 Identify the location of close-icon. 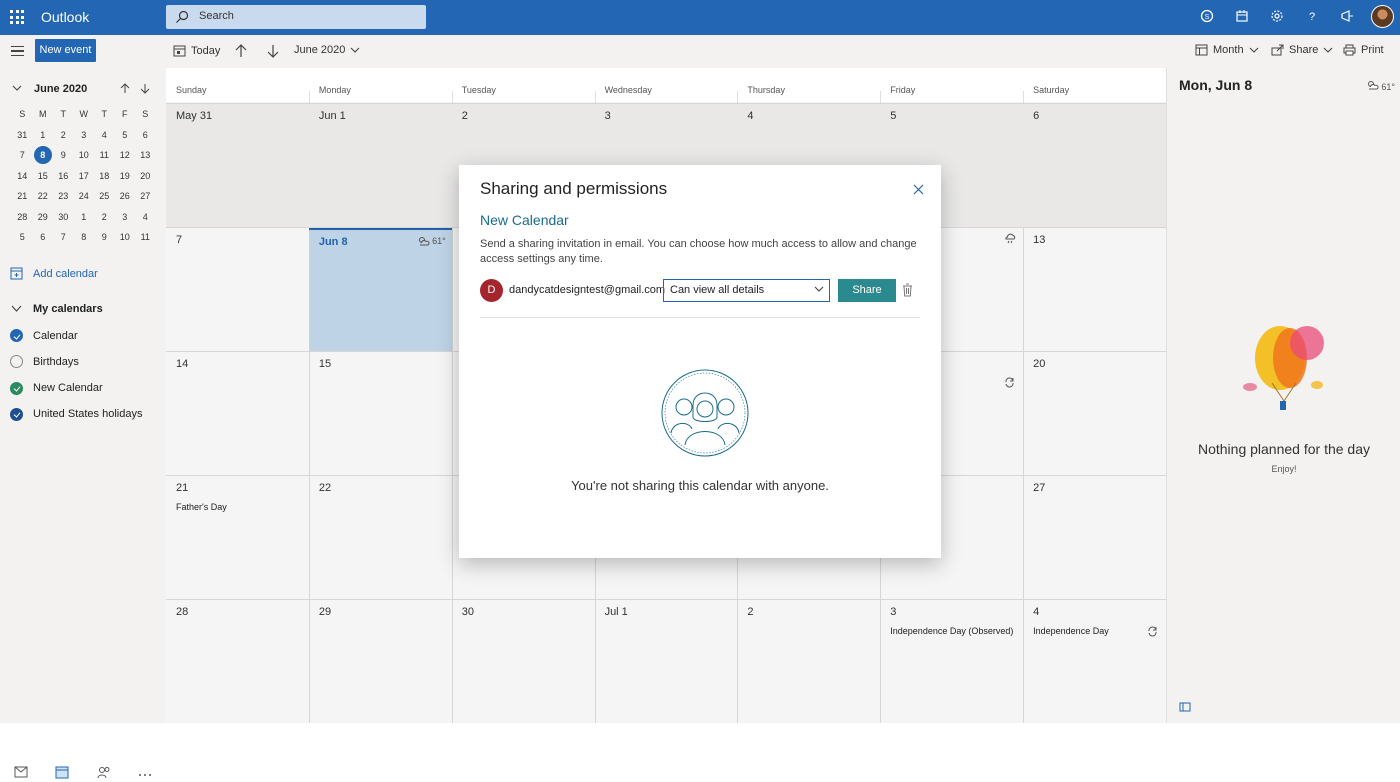
(918, 190).